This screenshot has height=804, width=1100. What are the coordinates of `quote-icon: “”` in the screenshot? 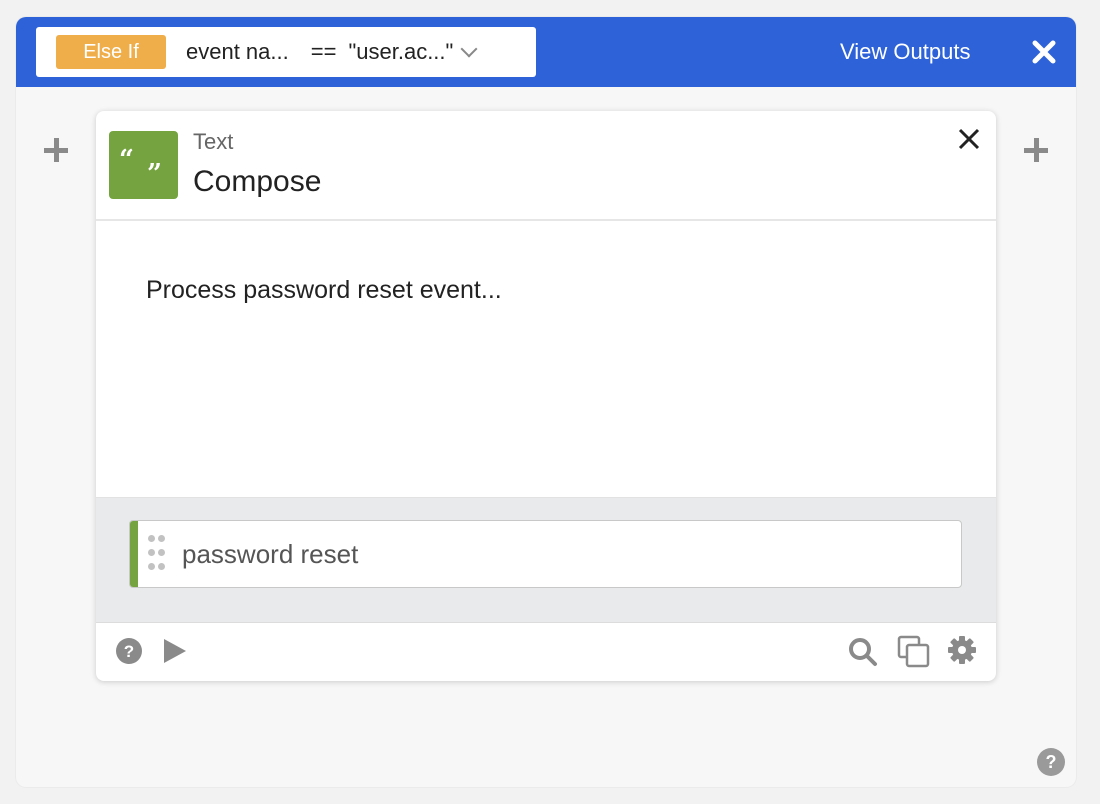 It's located at (143, 165).